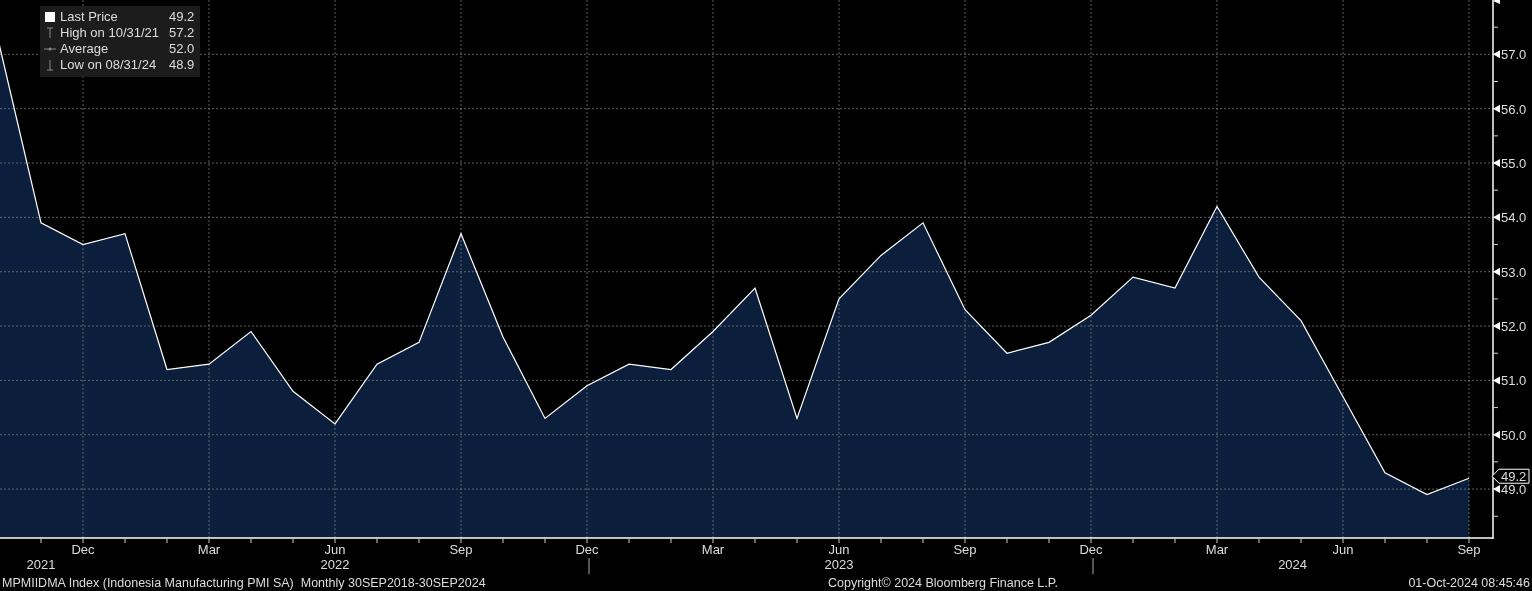 This screenshot has width=1532, height=591. I want to click on legend-value: 48.9, so click(181, 65).